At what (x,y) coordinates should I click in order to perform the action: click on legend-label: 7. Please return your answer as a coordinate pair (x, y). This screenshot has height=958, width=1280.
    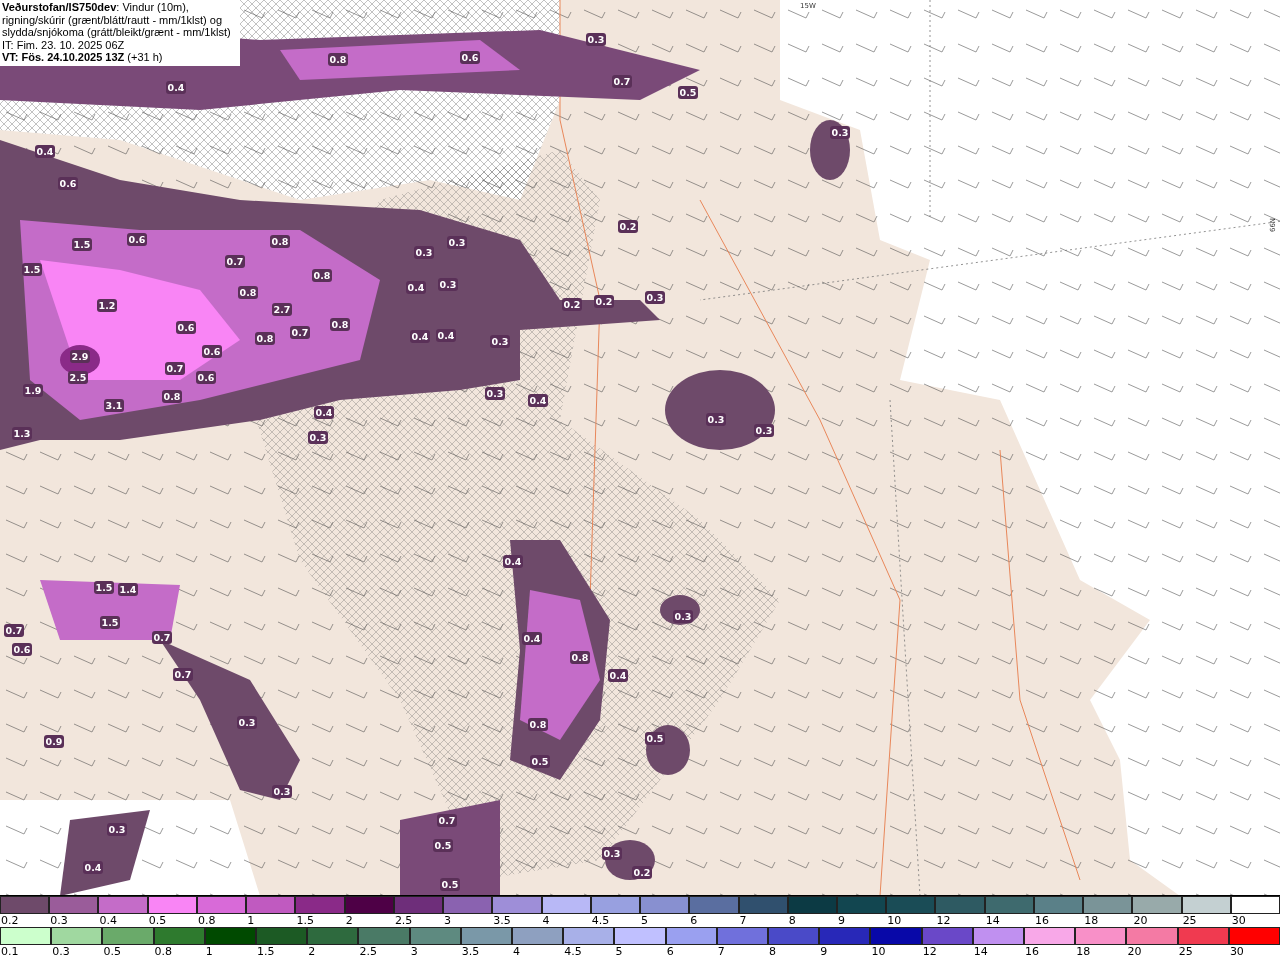
    Looking at the image, I should click on (742, 920).